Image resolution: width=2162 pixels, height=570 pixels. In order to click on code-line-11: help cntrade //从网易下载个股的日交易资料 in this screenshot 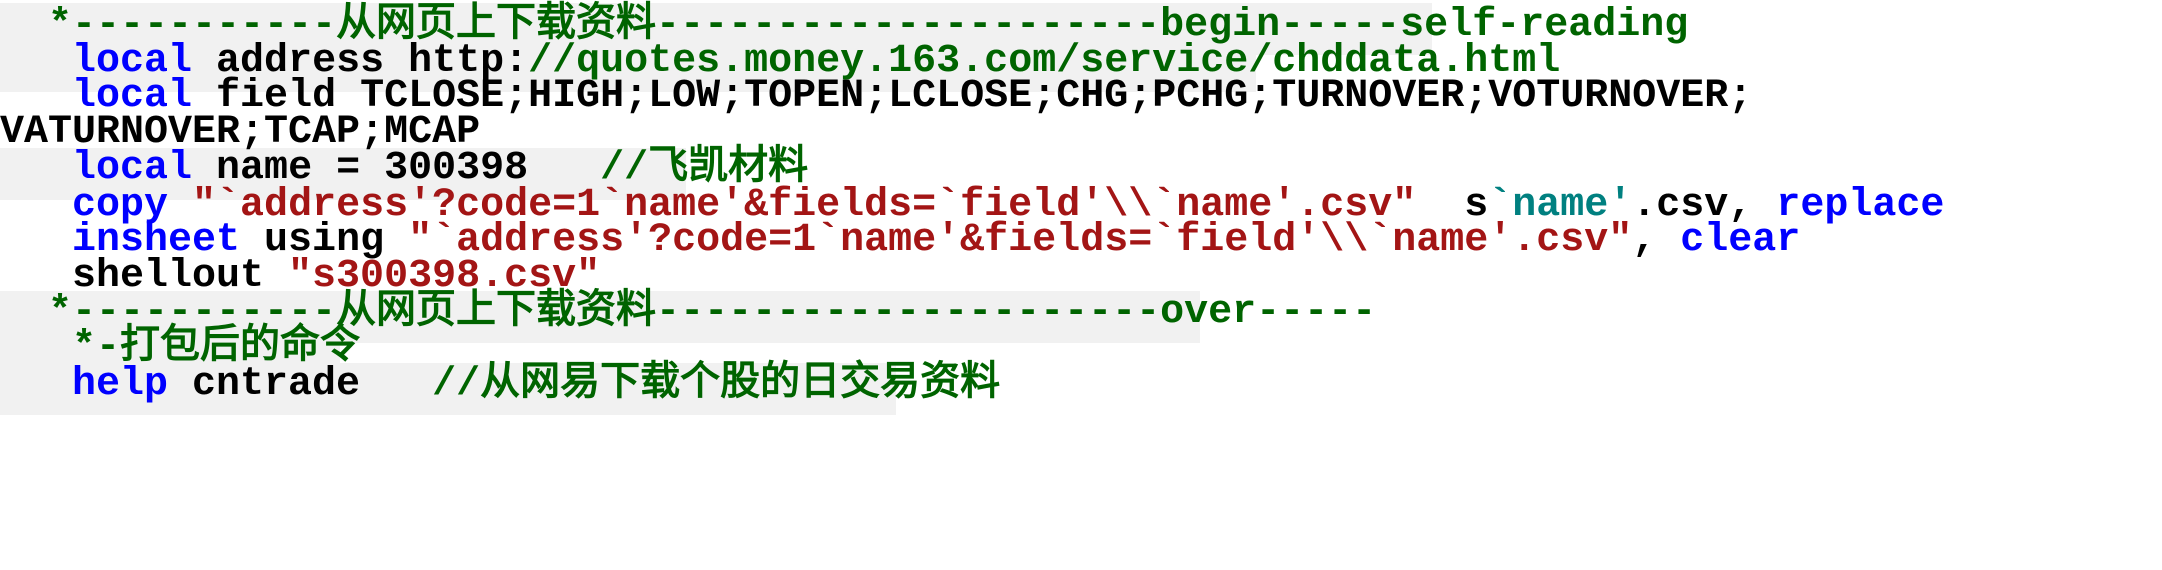, I will do `click(500, 385)`.